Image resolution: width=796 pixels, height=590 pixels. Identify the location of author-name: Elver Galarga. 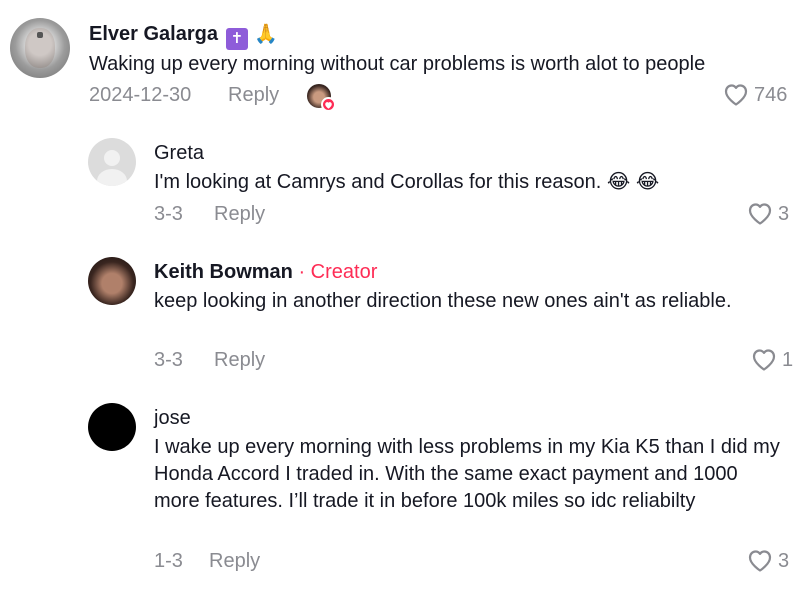
(153, 34).